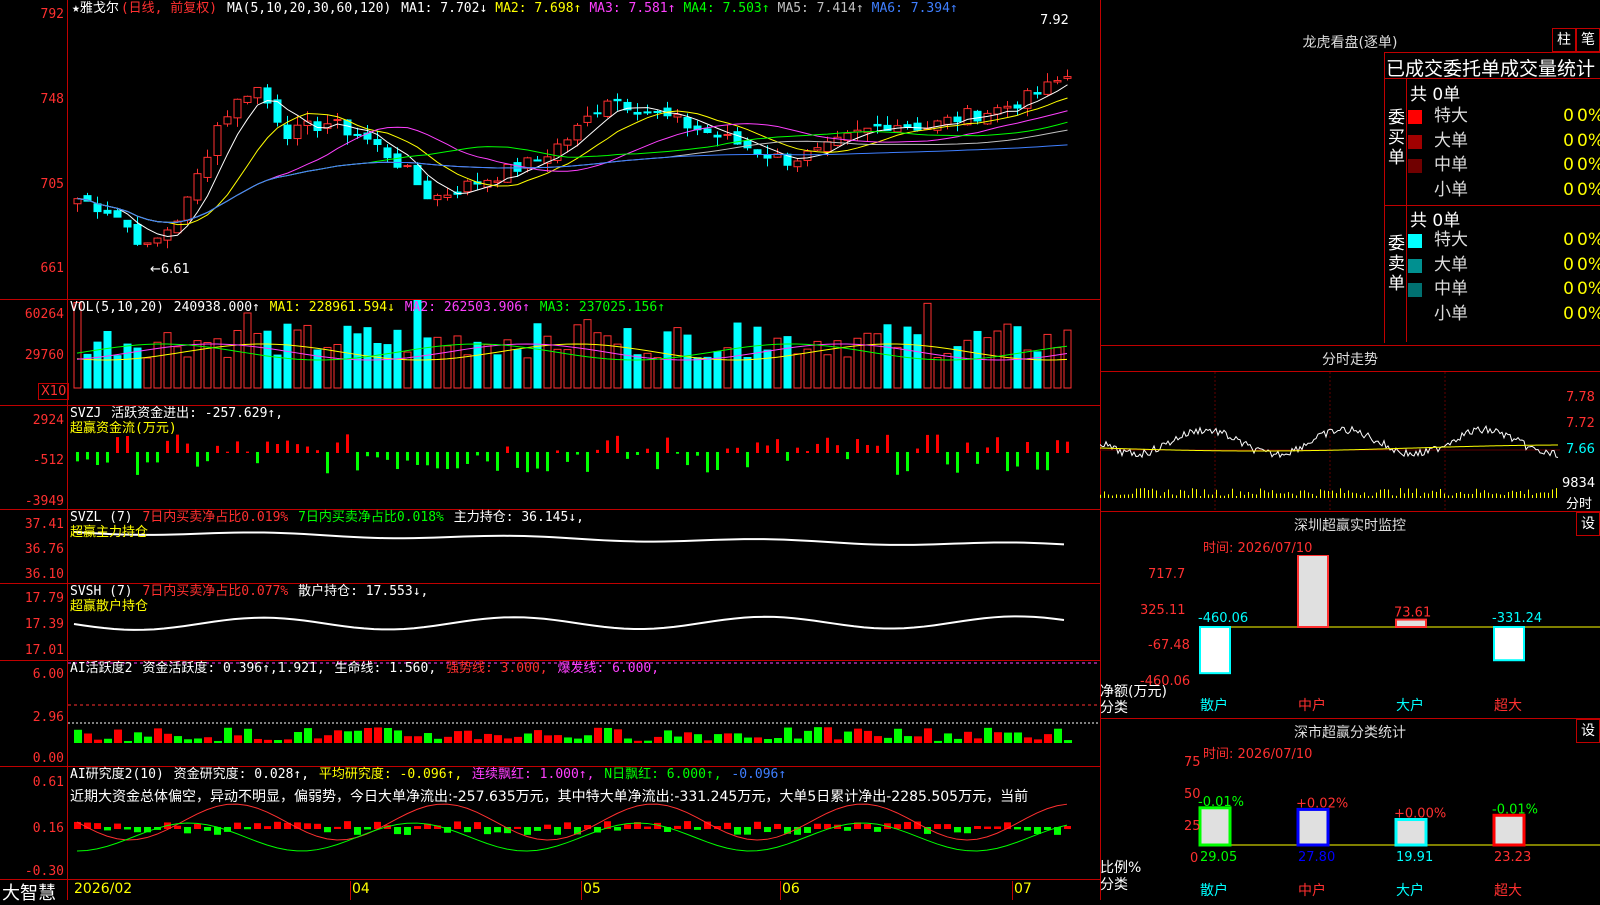  What do you see at coordinates (1420, 814) in the screenshot?
I see `class-bar-change: +0.00%` at bounding box center [1420, 814].